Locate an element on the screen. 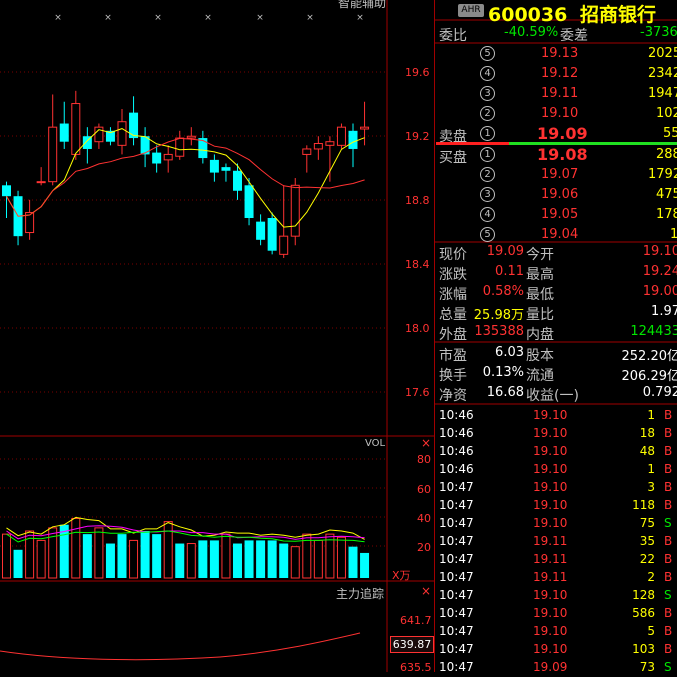 Image resolution: width=677 pixels, height=677 pixels. quote-stat-row: 涨幅 0.58%最低 19.00 is located at coordinates (557, 293).